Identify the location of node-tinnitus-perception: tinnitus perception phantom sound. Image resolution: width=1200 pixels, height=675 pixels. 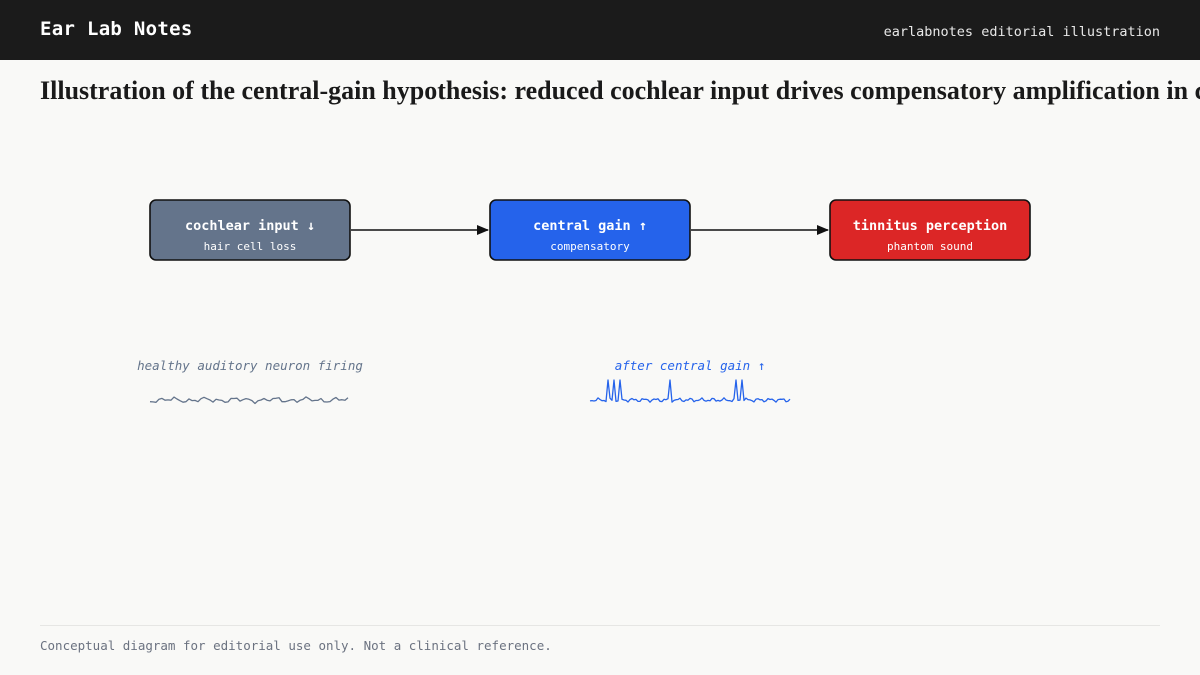
(930, 230).